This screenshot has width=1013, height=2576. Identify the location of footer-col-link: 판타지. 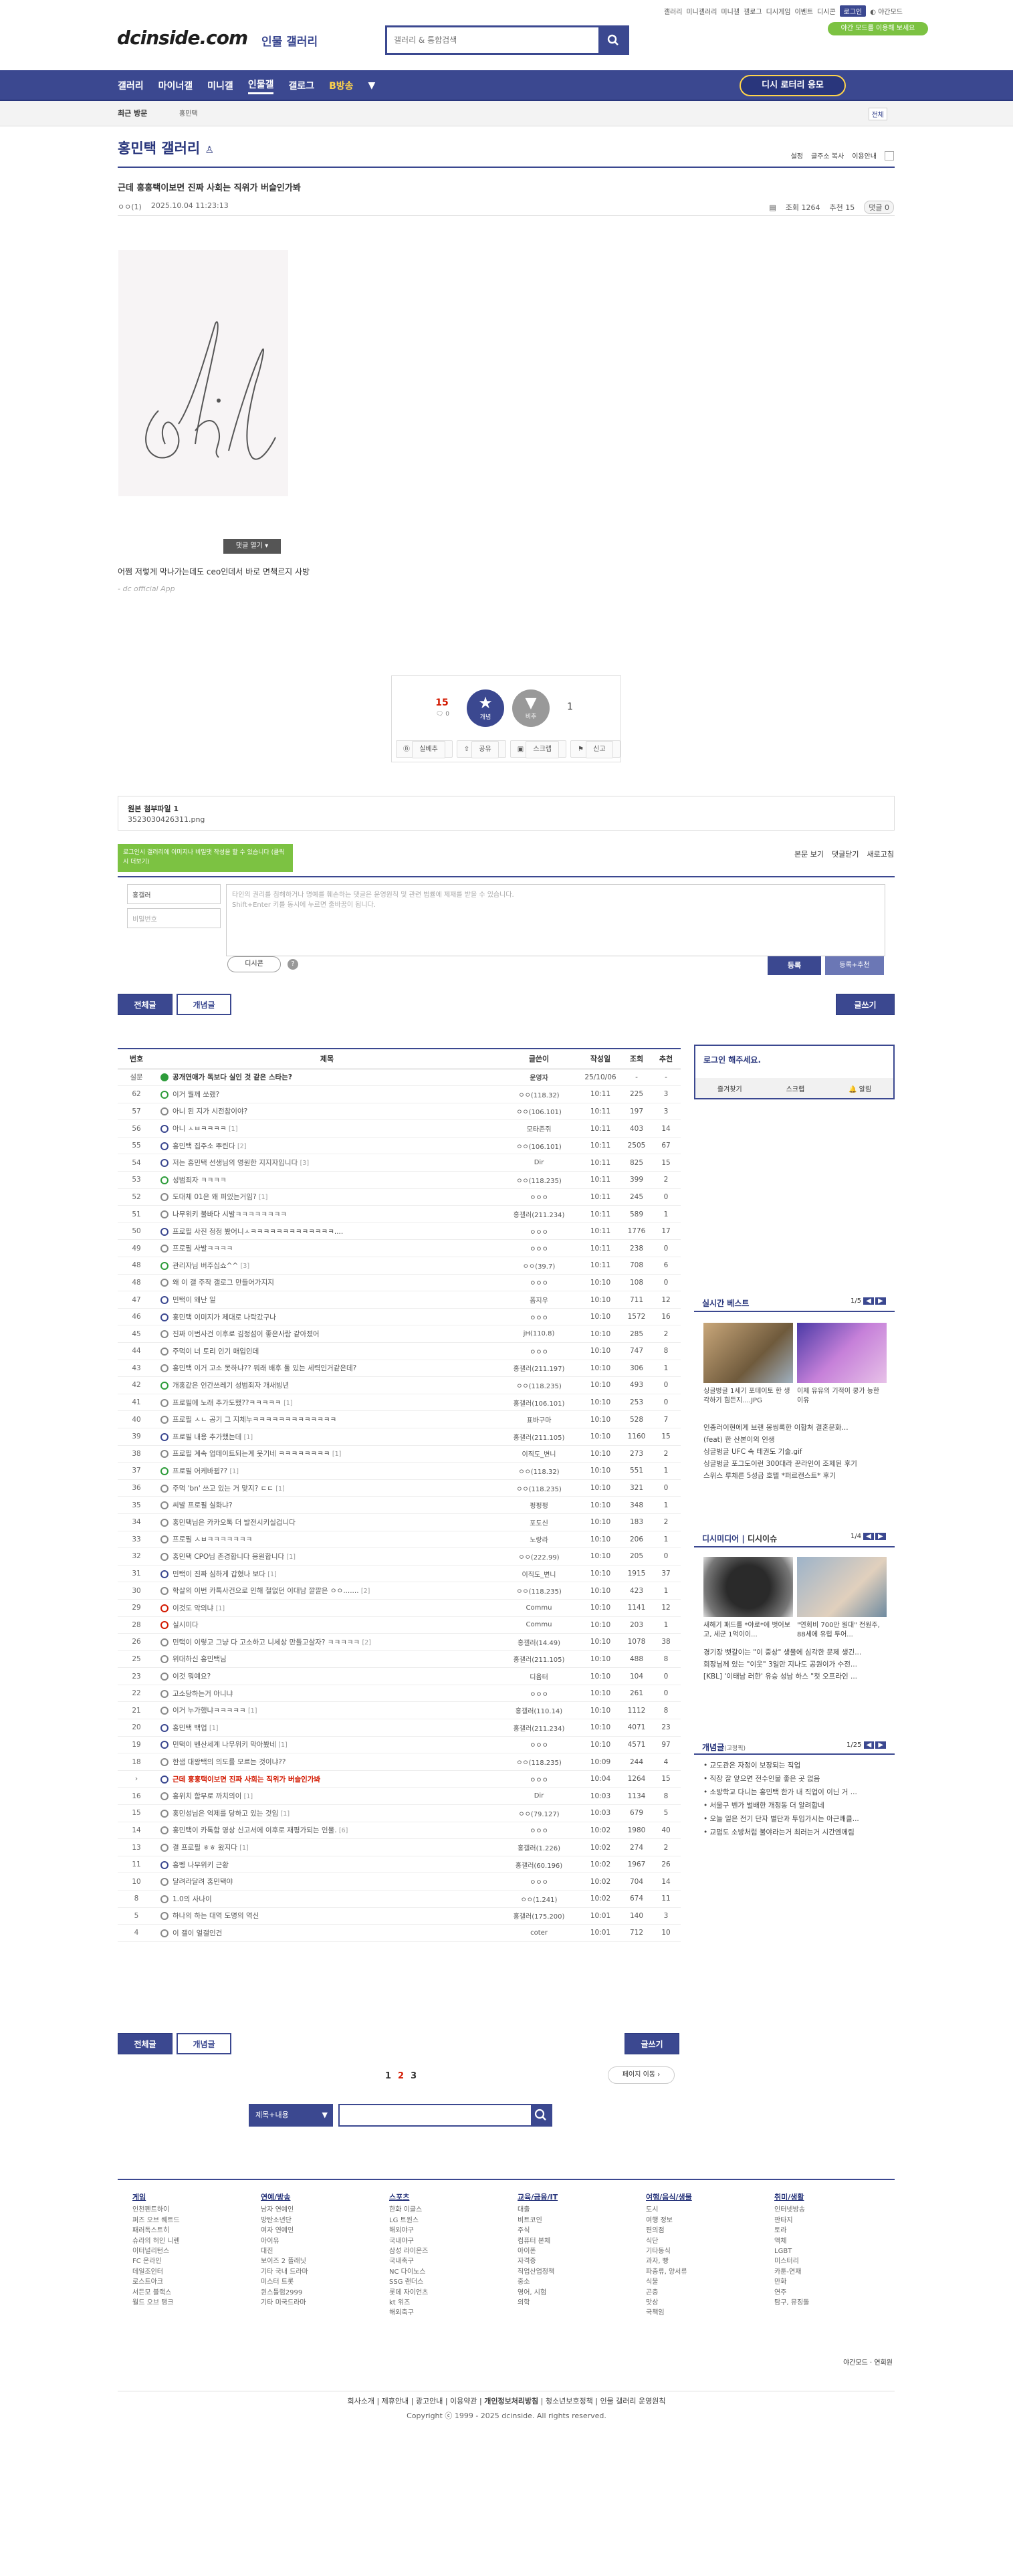
(791, 2221).